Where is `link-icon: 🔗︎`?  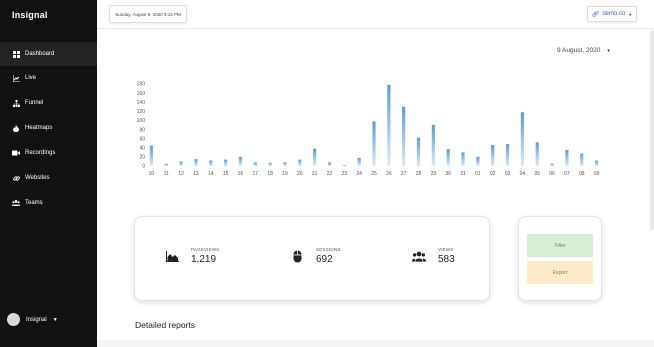
link-icon: 🔗︎ is located at coordinates (595, 14).